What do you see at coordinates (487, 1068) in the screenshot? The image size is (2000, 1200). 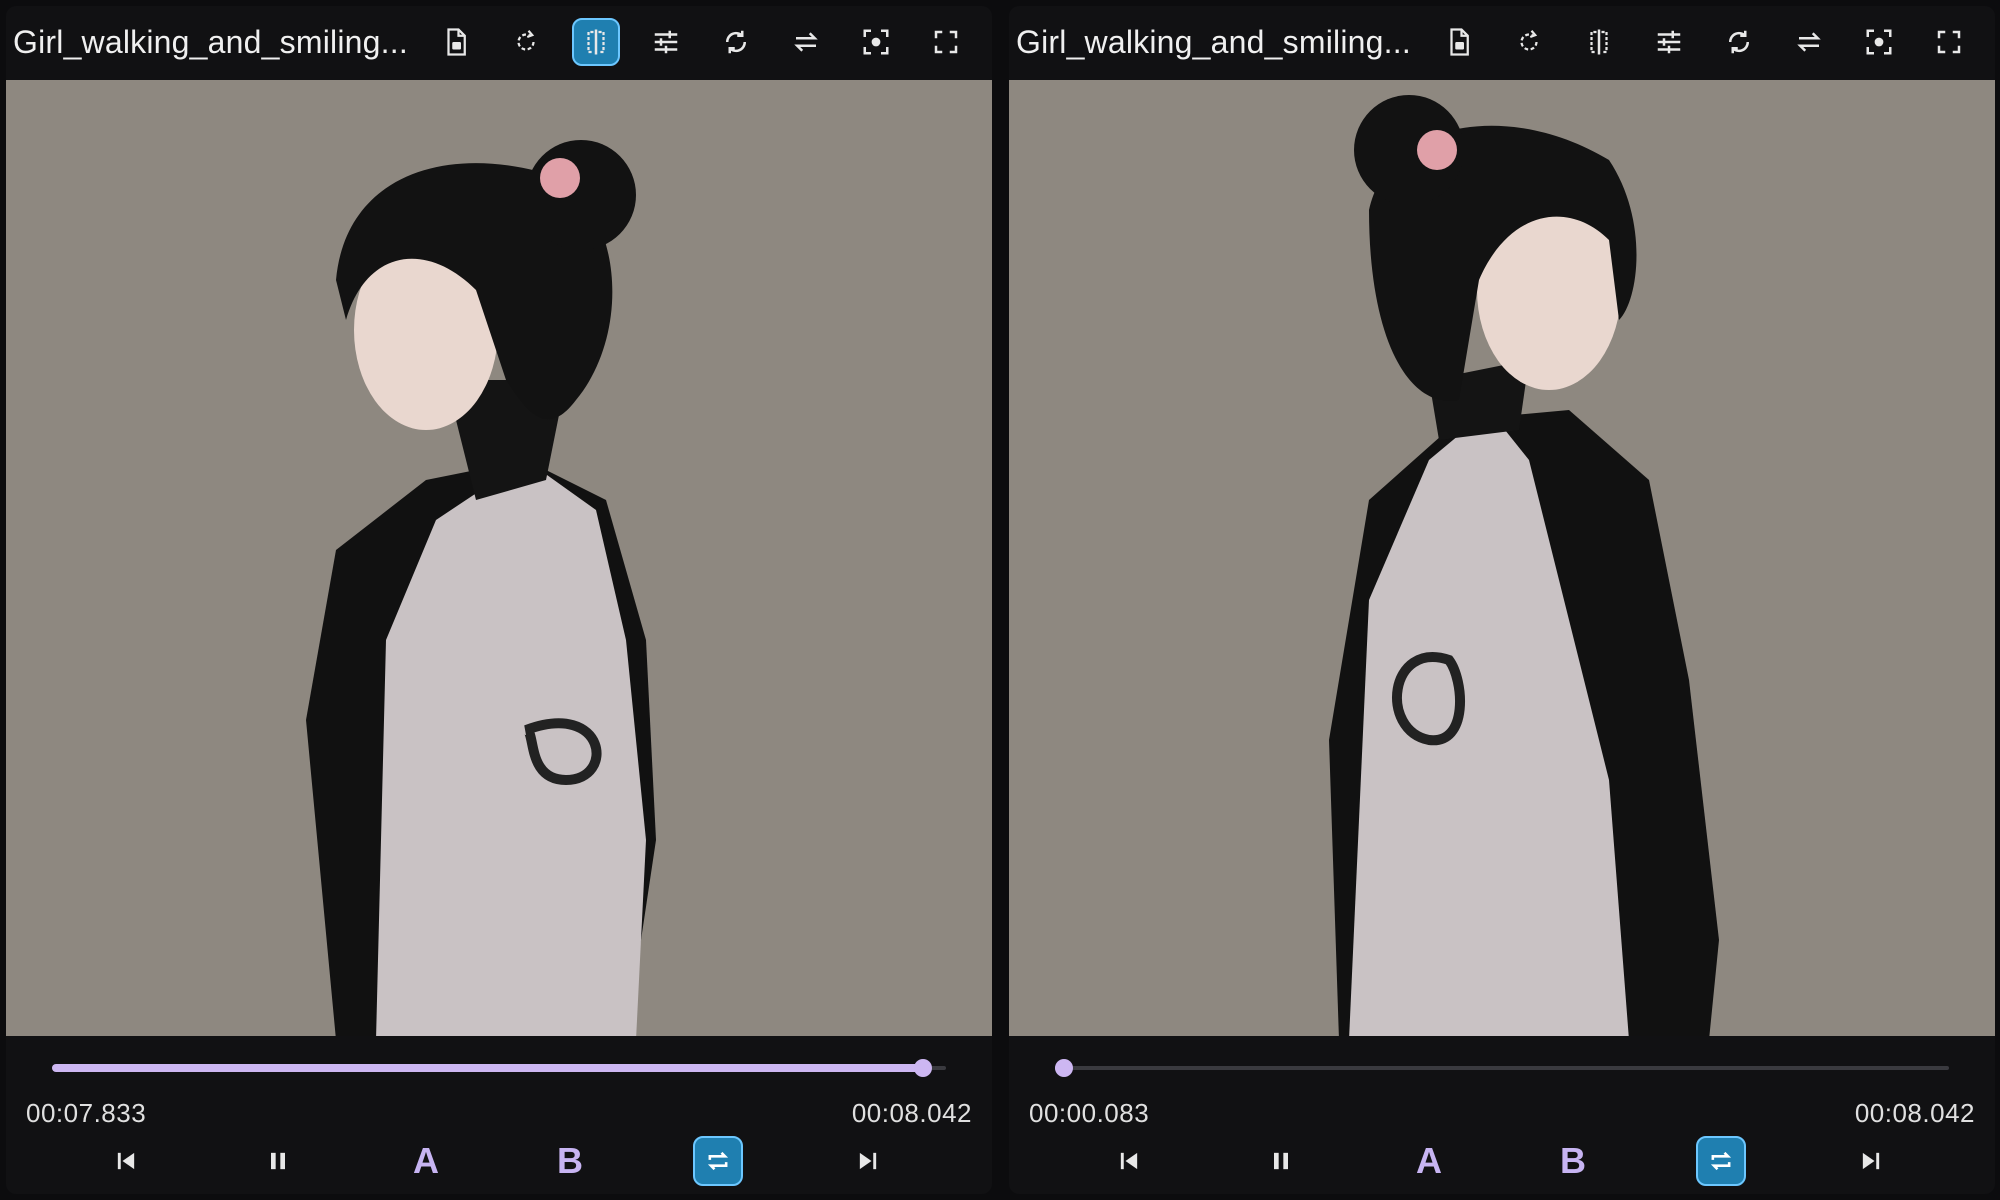 I see `seek-progress` at bounding box center [487, 1068].